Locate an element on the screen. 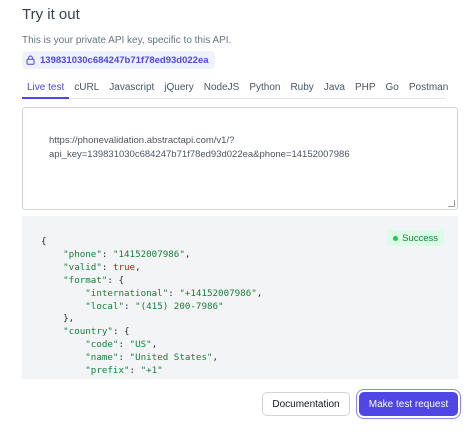  tab-live-test: Live test is located at coordinates (46, 89).